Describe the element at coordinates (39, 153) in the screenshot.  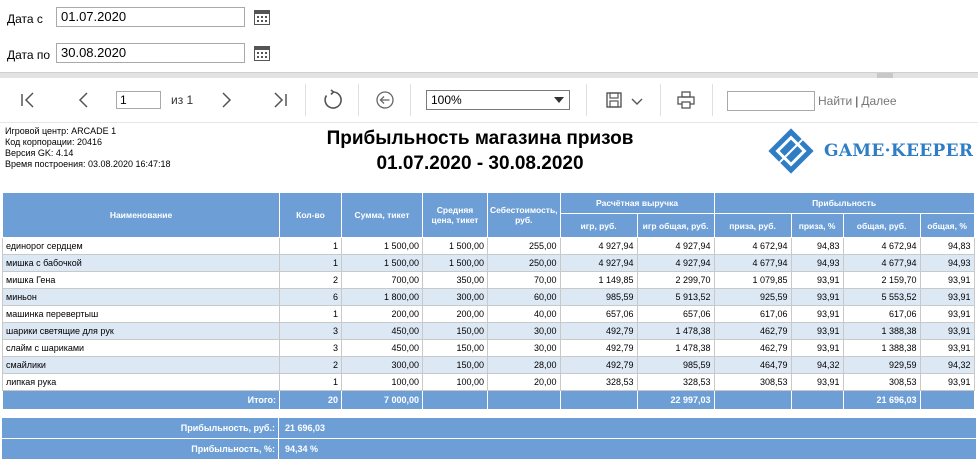
I see `meta-line: Версия GK: 4.14` at that location.